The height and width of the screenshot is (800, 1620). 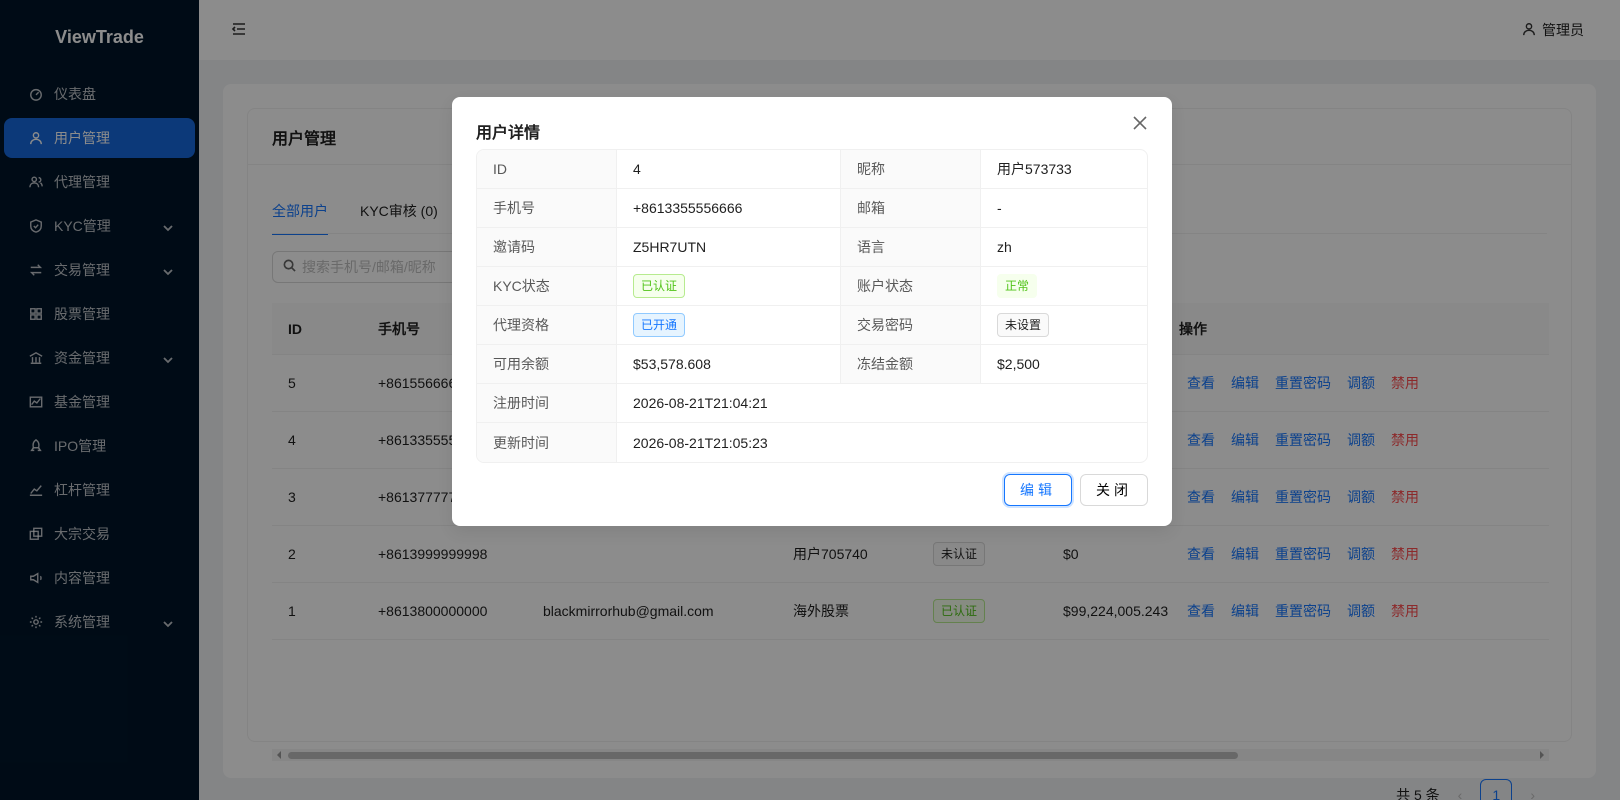 What do you see at coordinates (911, 286) in the screenshot?
I see `detail-label: 账户状态` at bounding box center [911, 286].